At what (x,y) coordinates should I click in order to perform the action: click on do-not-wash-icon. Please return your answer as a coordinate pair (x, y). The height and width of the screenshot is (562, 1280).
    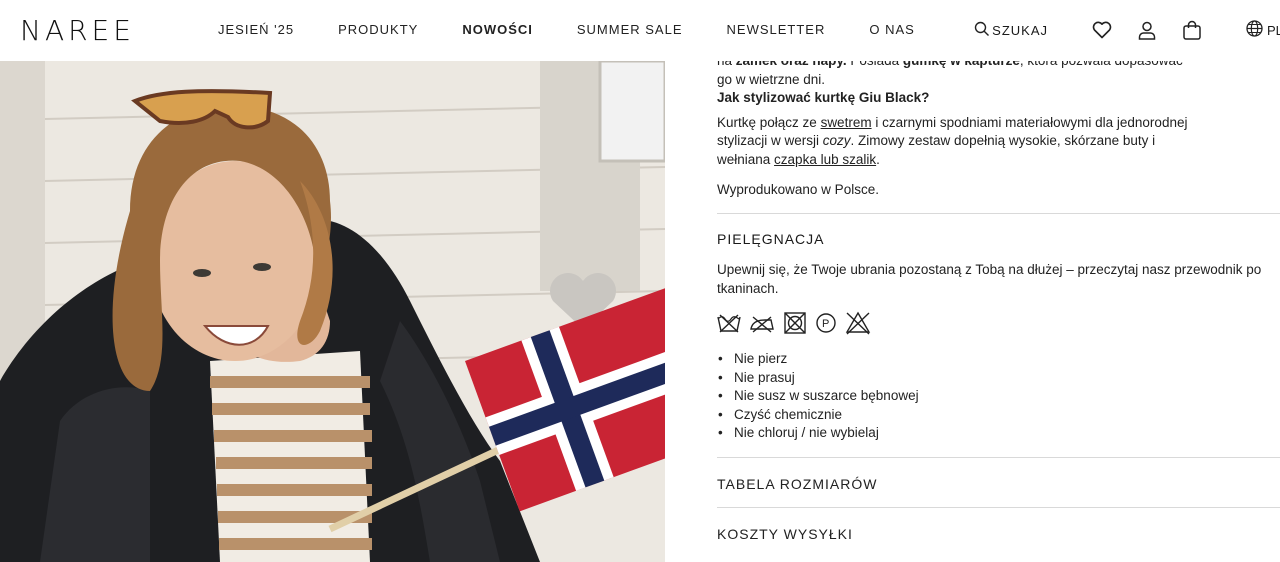
    Looking at the image, I should click on (729, 323).